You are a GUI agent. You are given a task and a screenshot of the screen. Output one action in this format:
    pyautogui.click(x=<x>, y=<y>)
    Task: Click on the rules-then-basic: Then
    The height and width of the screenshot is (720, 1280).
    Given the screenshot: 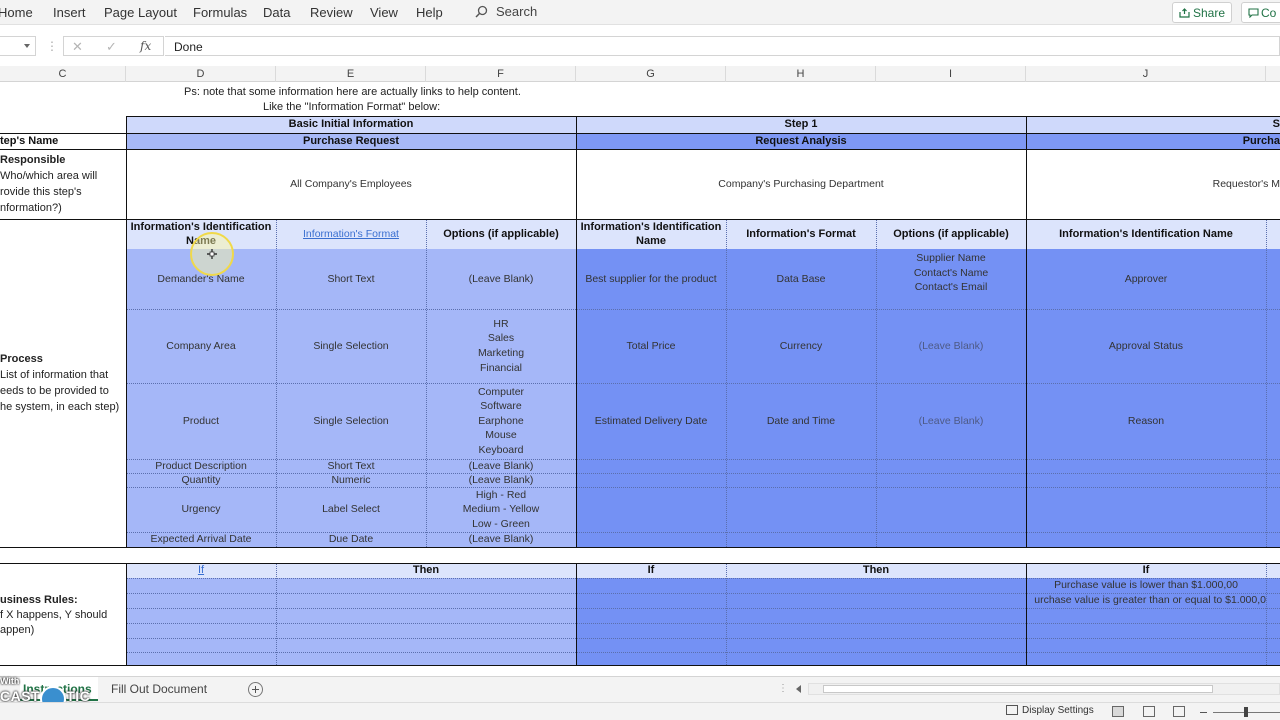 What is the action you would take?
    pyautogui.click(x=426, y=570)
    